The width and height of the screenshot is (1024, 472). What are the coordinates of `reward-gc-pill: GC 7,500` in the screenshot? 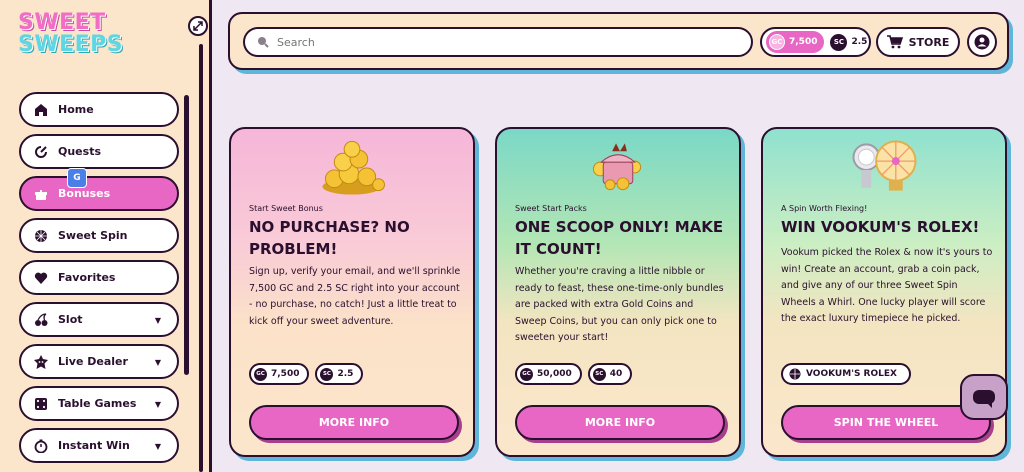 It's located at (279, 374).